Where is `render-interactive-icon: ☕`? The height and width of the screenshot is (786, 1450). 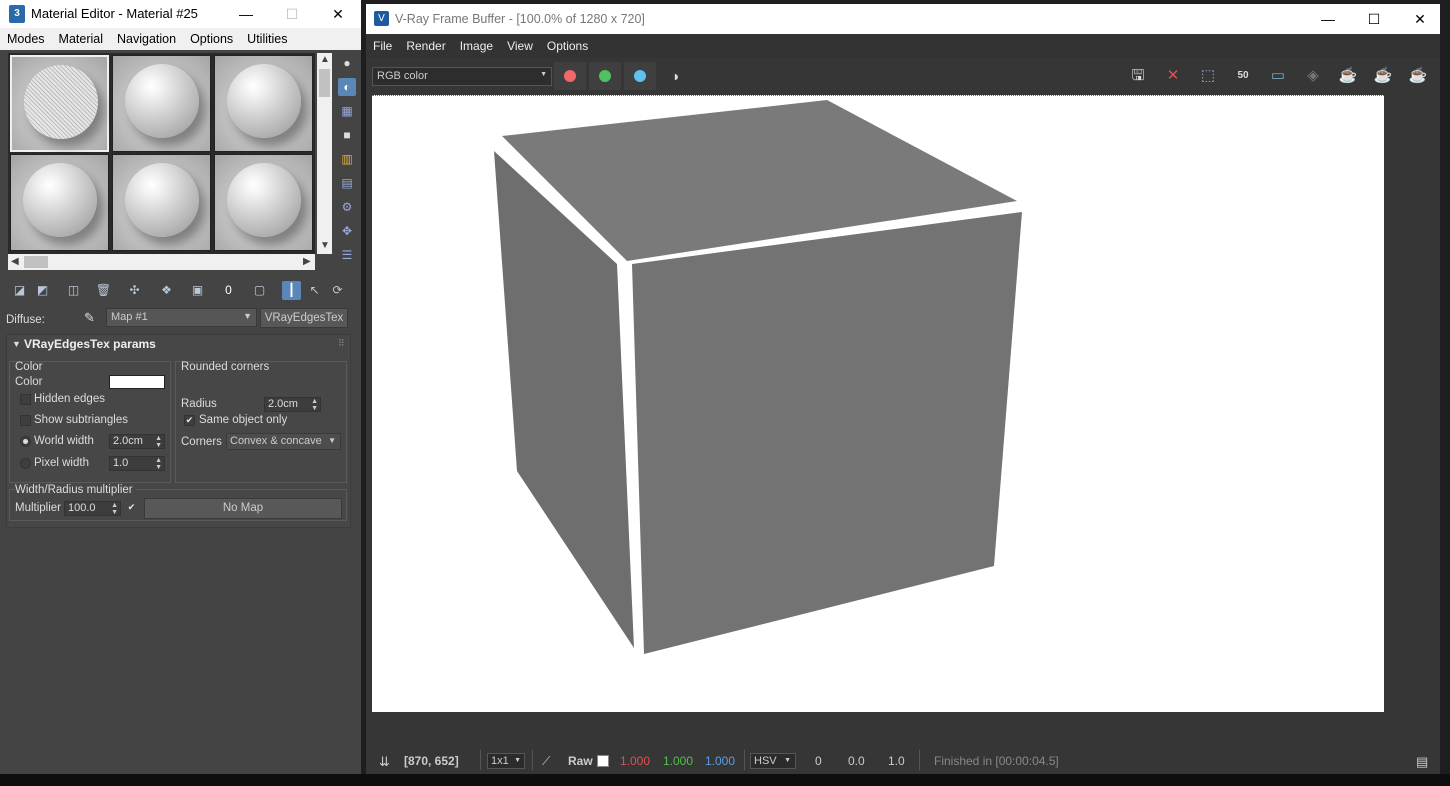 render-interactive-icon: ☕ is located at coordinates (1348, 76).